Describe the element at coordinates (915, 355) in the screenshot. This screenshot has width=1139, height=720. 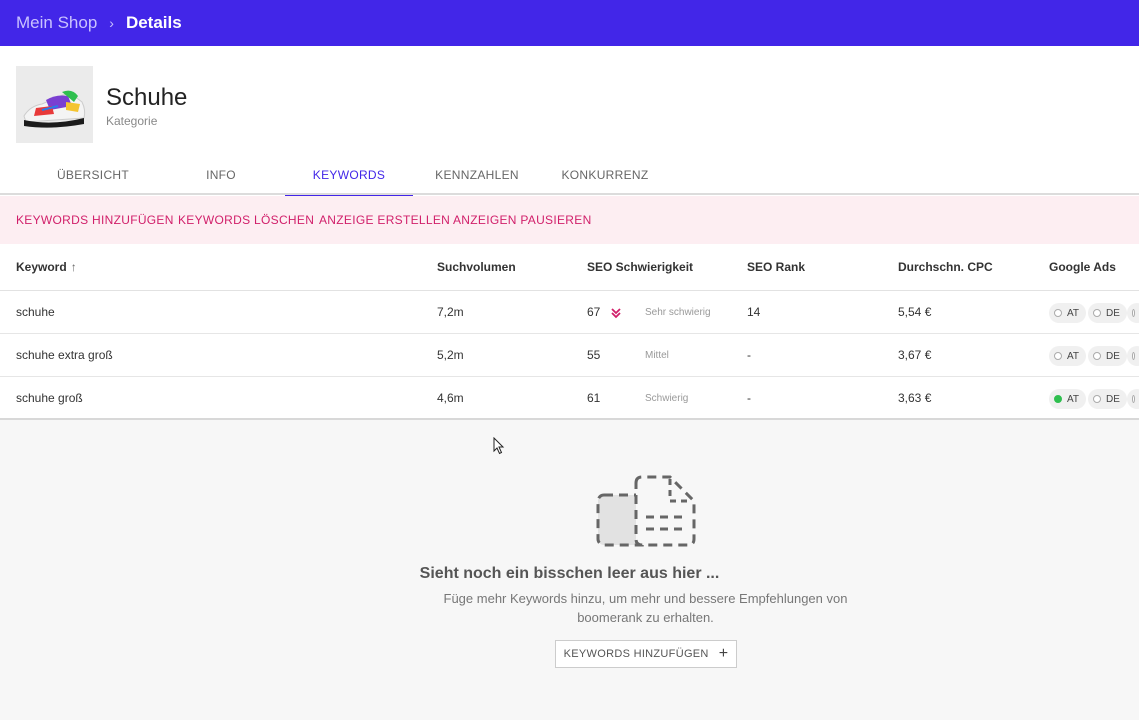
I see `cpc-cell: 3,67 €` at that location.